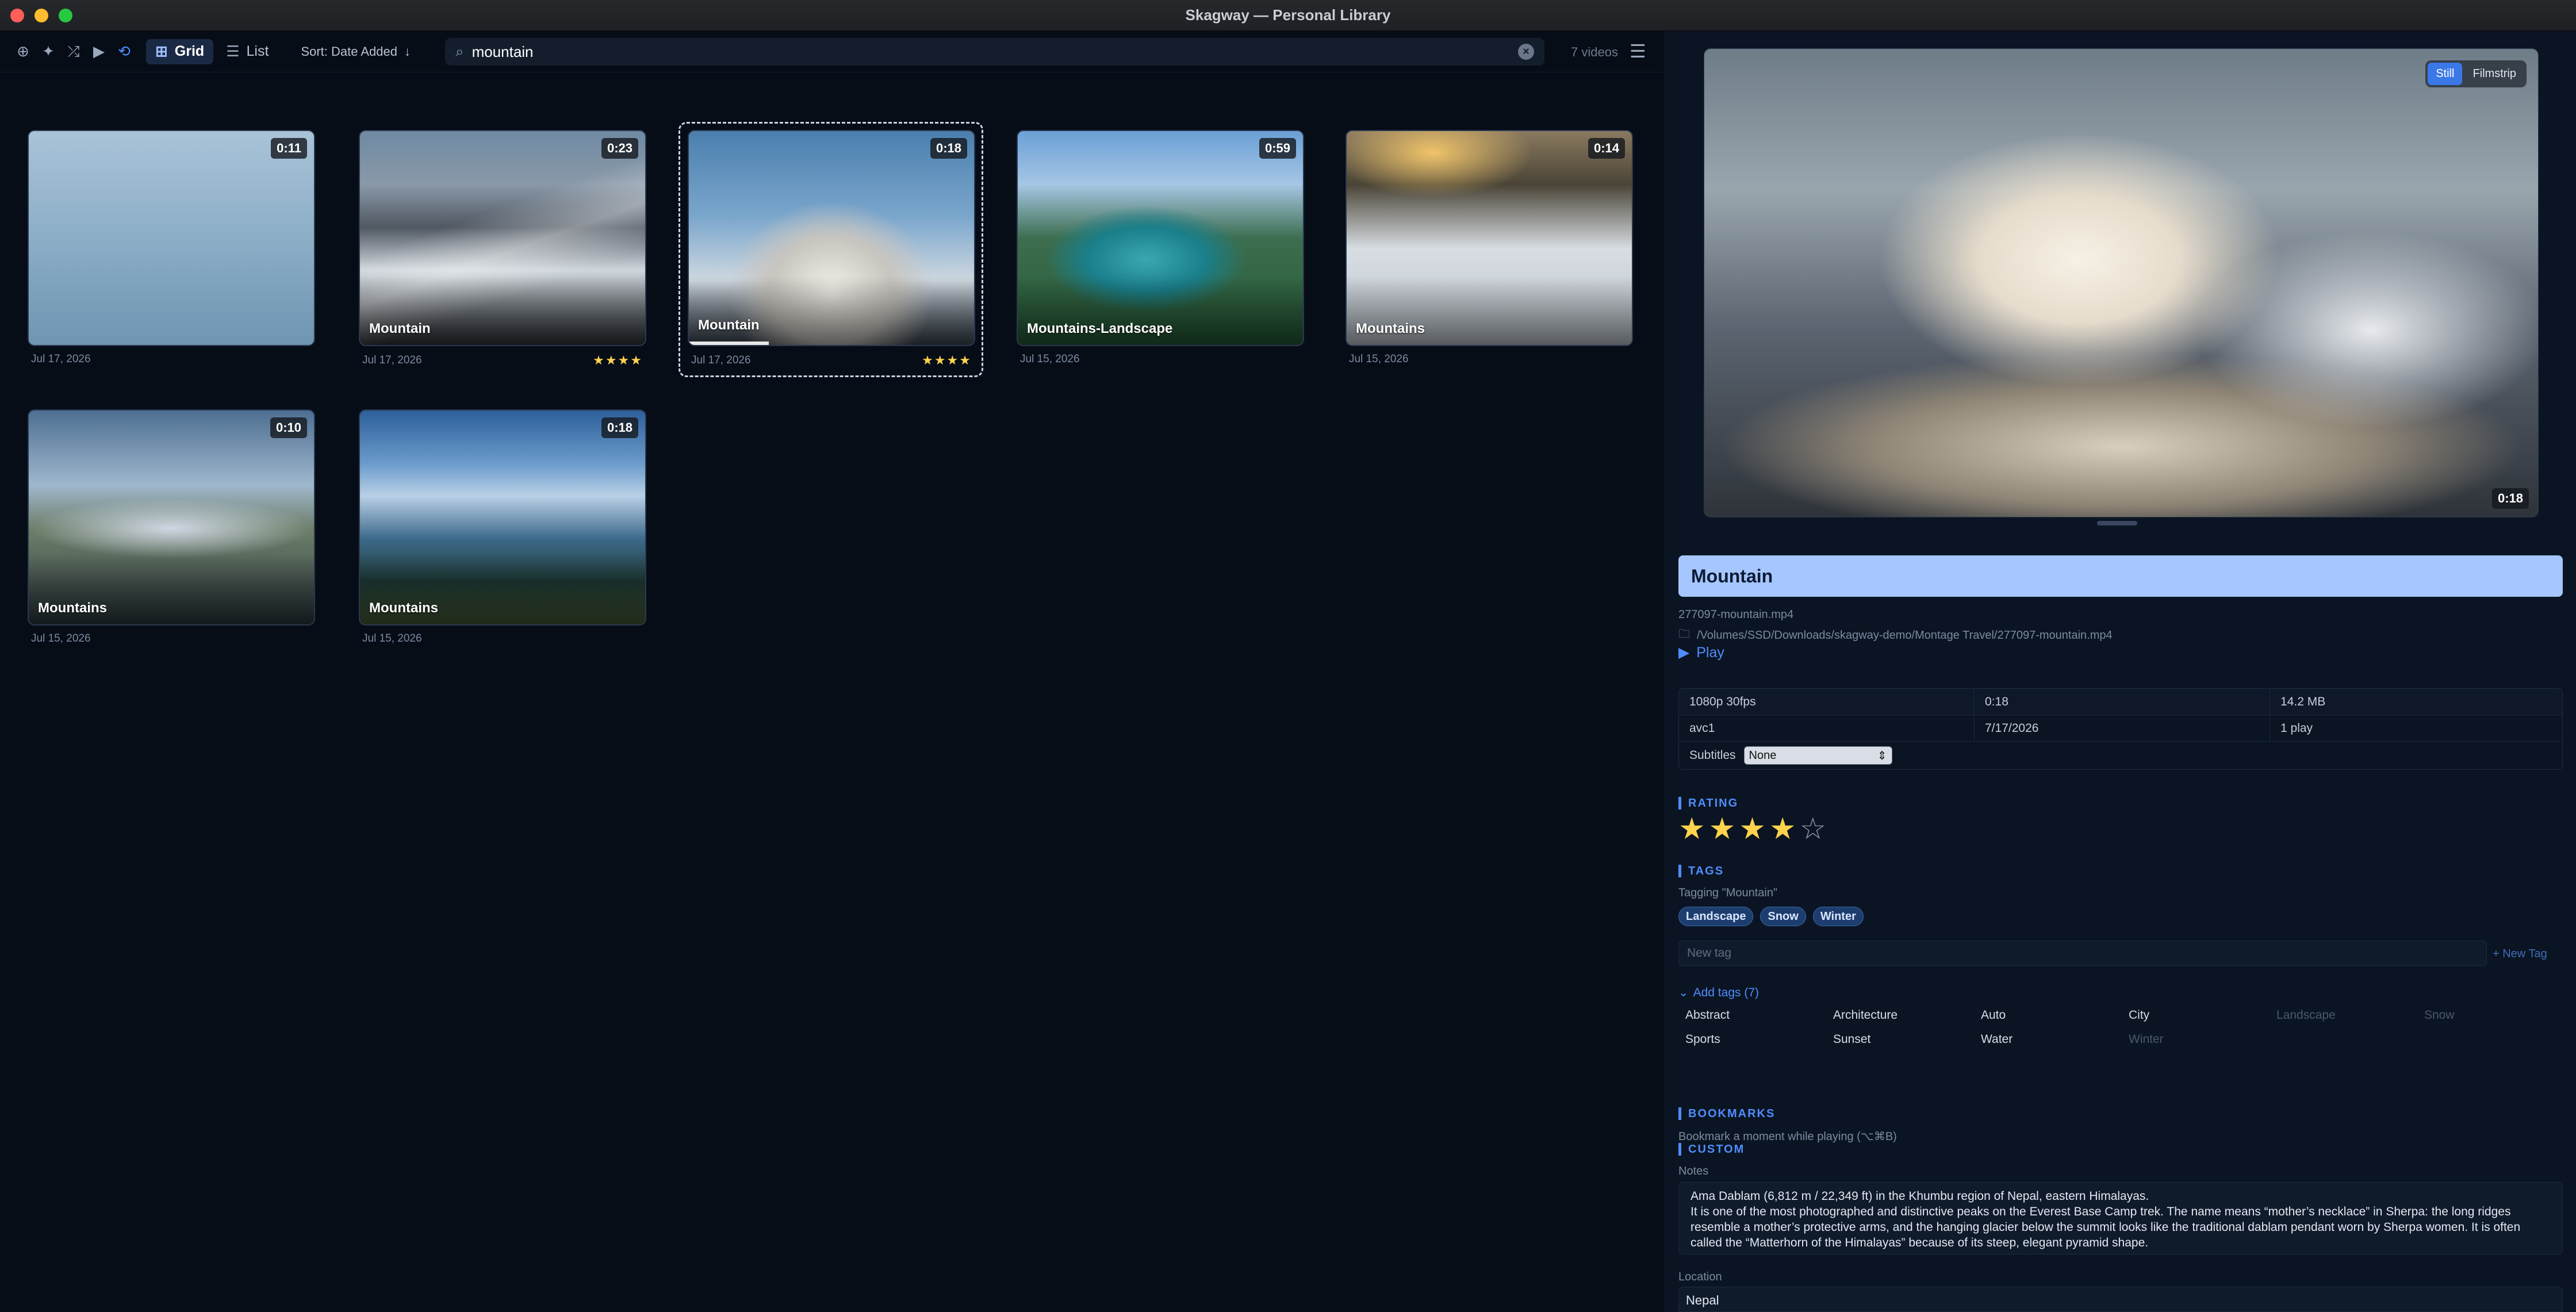 The width and height of the screenshot is (2576, 1312). I want to click on arrow-down-icon: ↓, so click(407, 52).